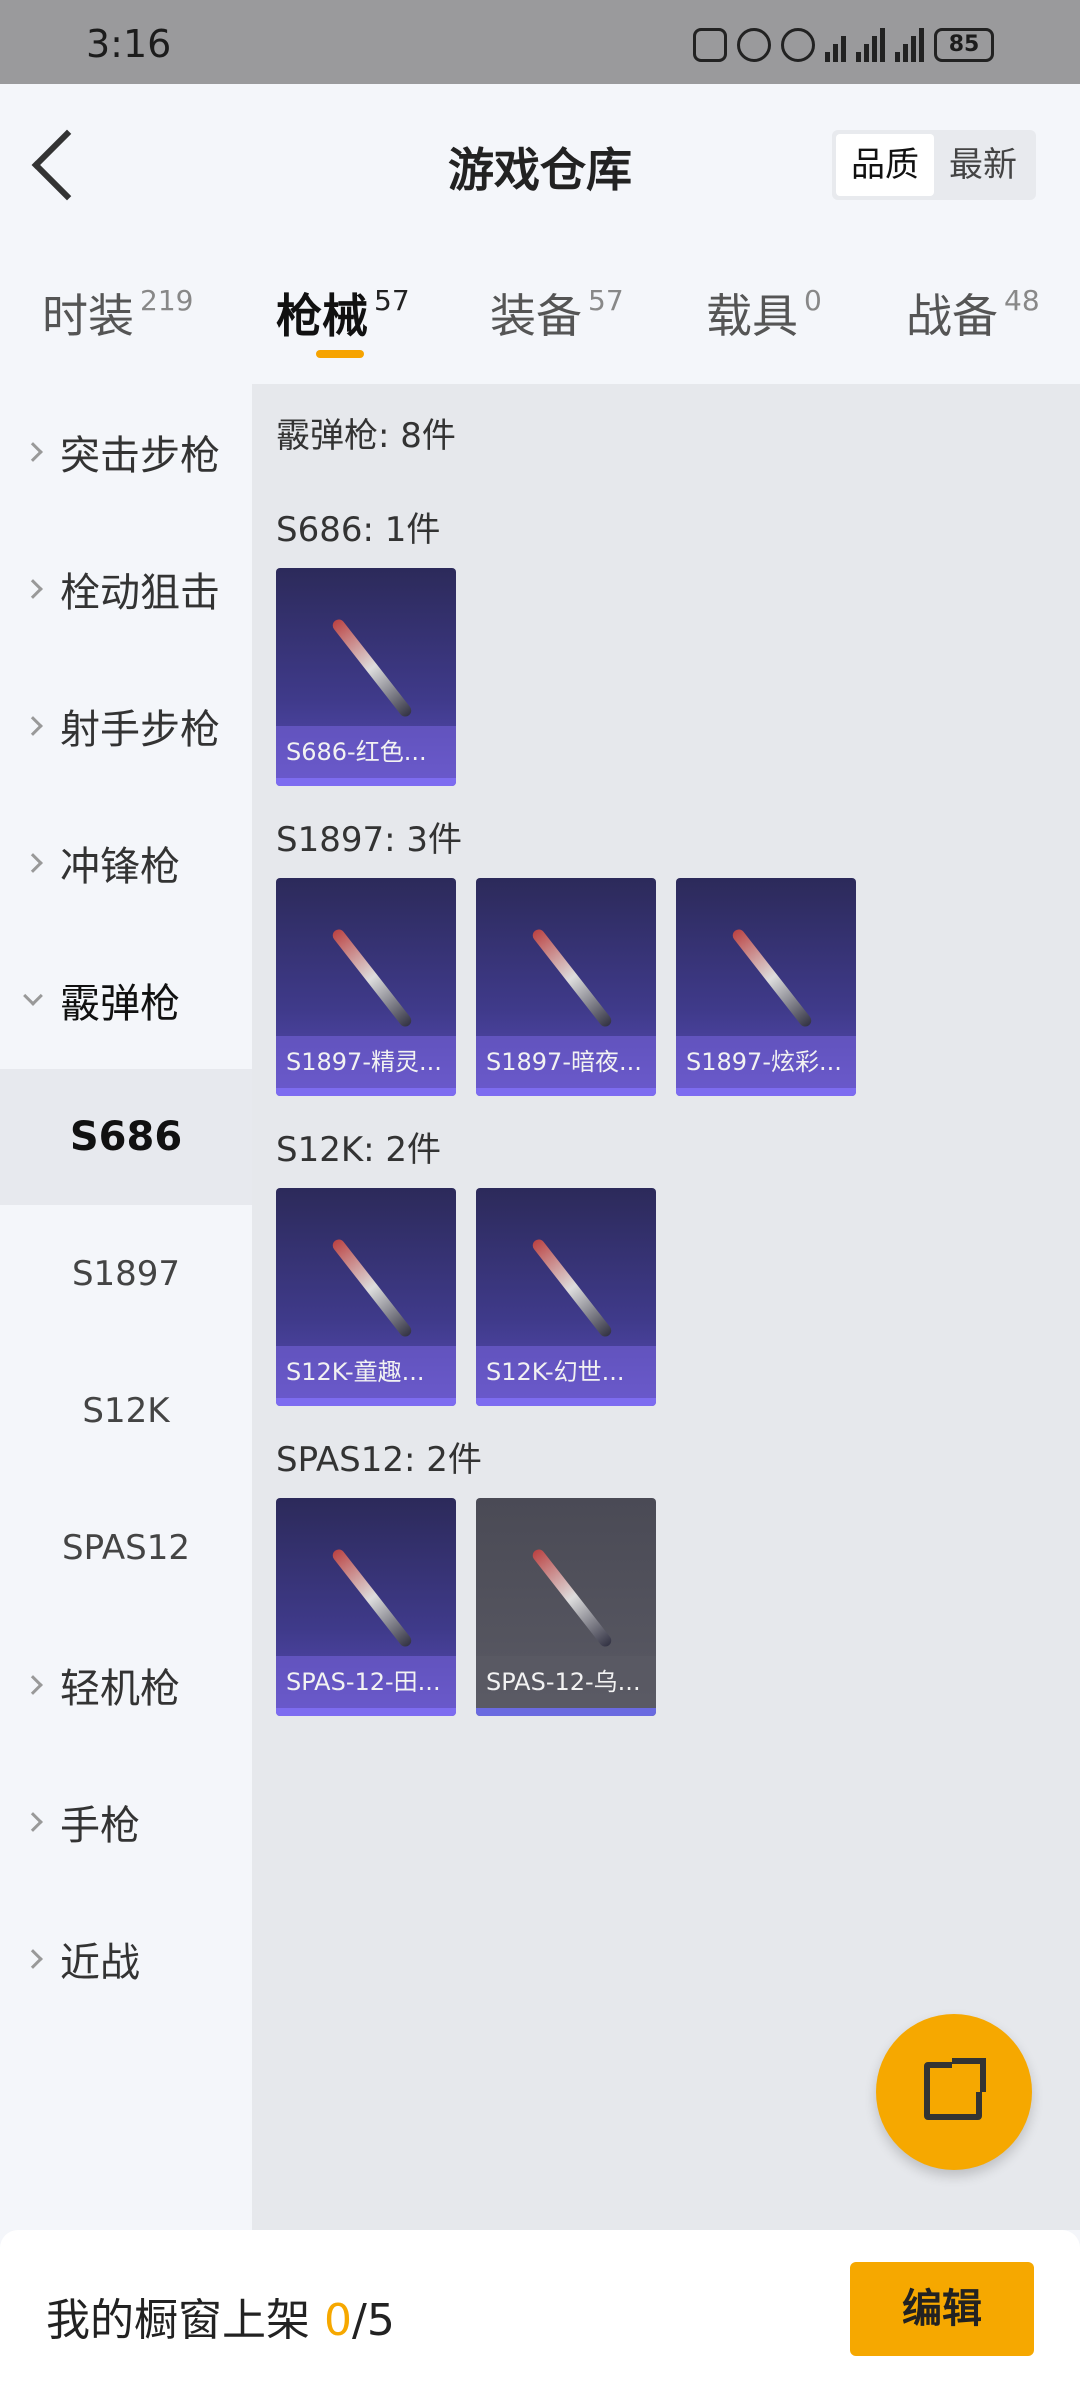 The height and width of the screenshot is (2390, 1080). Describe the element at coordinates (540, 42) in the screenshot. I see `status-bar: 3:16 85` at that location.